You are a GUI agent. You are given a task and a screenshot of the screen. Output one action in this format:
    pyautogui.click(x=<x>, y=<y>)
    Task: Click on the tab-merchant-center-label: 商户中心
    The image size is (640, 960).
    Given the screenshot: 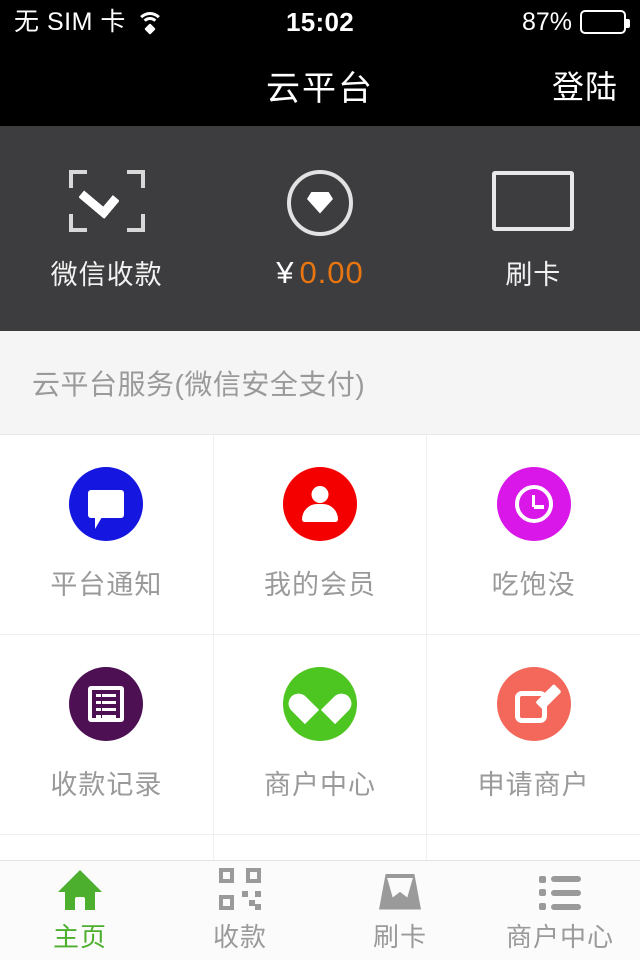 What is the action you would take?
    pyautogui.click(x=559, y=936)
    